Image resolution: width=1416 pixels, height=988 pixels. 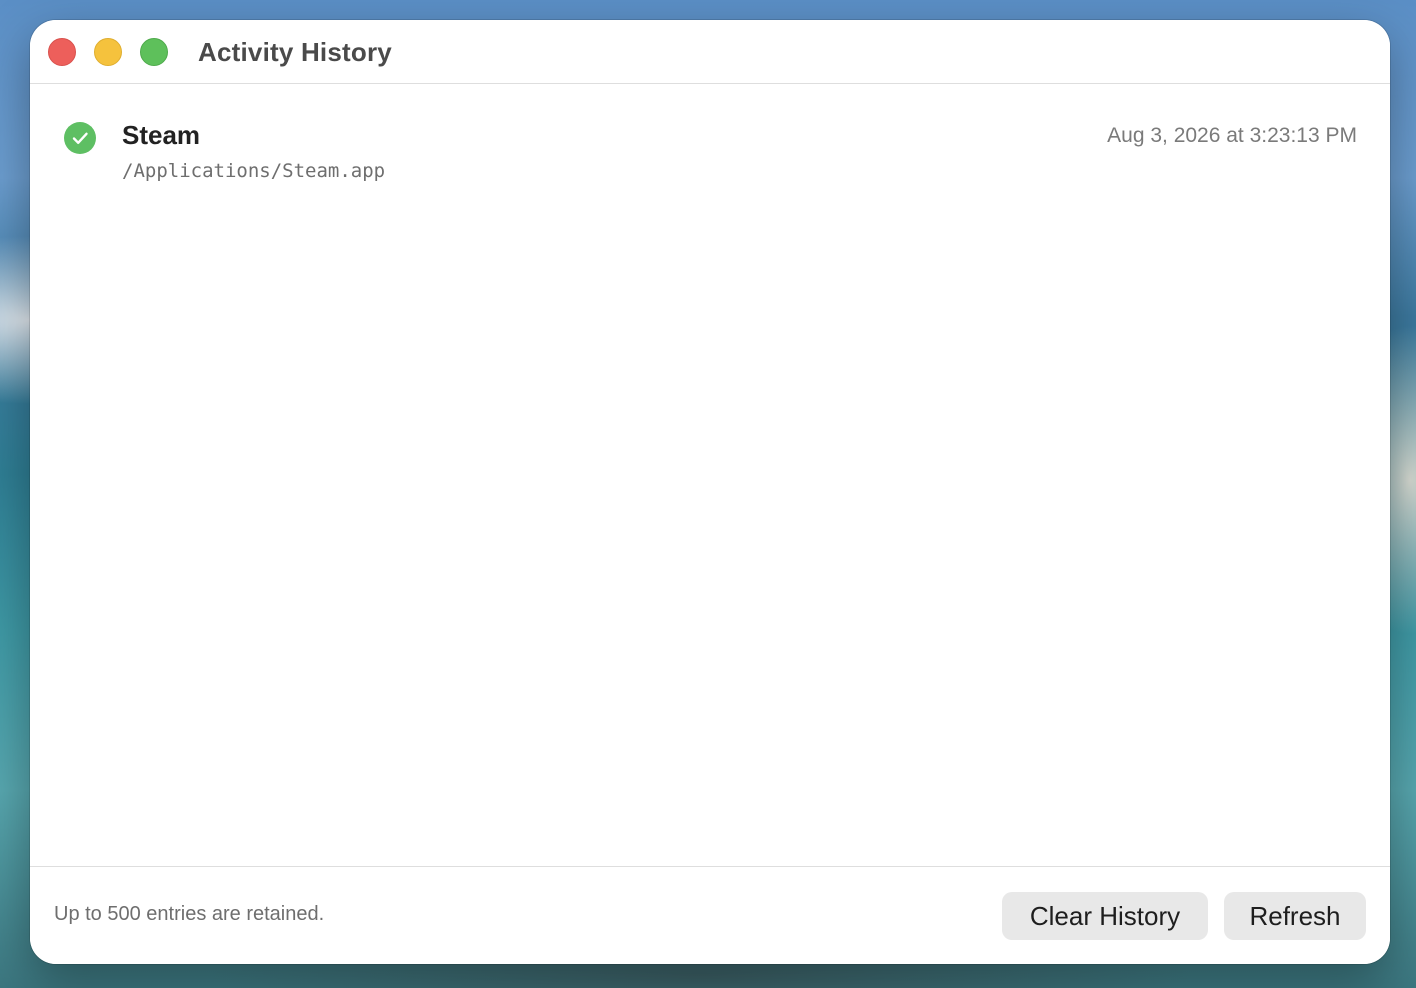 I want to click on entry-app-name: Steam, so click(x=161, y=135).